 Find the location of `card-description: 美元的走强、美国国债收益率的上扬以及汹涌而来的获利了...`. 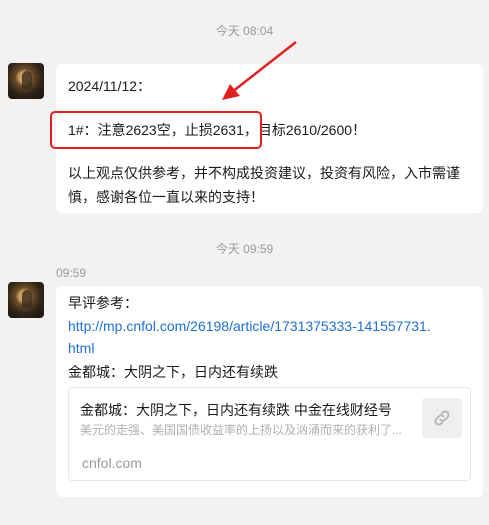

card-description: 美元的走强、美国国债收益率的上扬以及汹涌而来的获利了... is located at coordinates (241, 430).